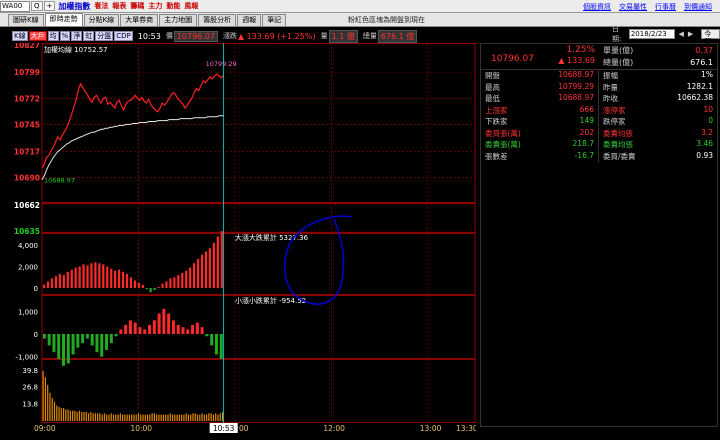 The image size is (720, 440). Describe the element at coordinates (221, 64) in the screenshot. I see `high-mark: 10799.29` at that location.